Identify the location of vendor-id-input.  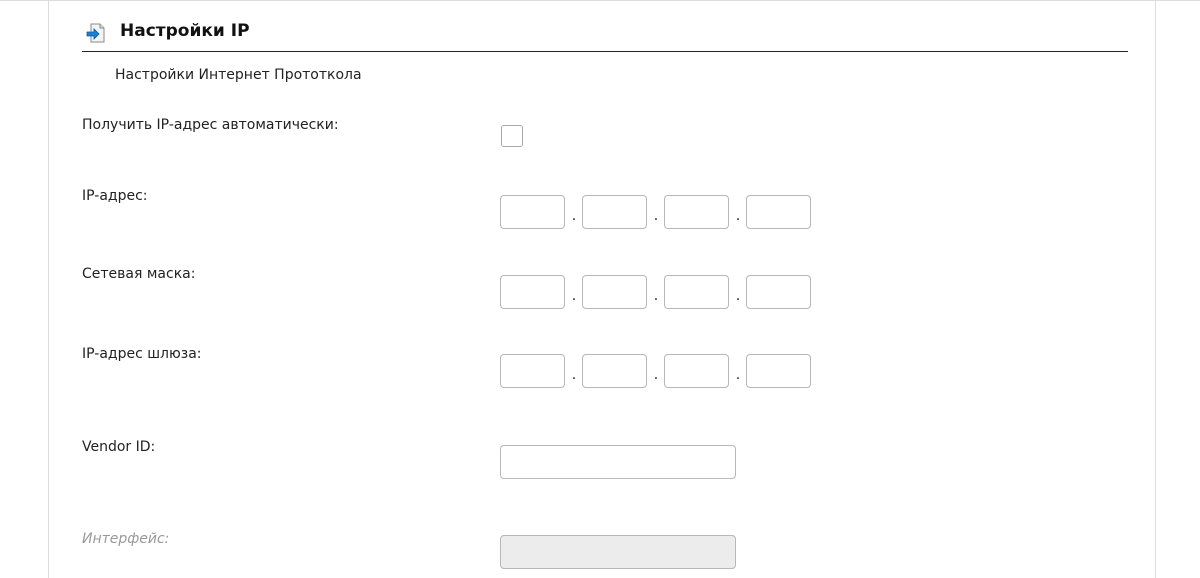
(618, 462).